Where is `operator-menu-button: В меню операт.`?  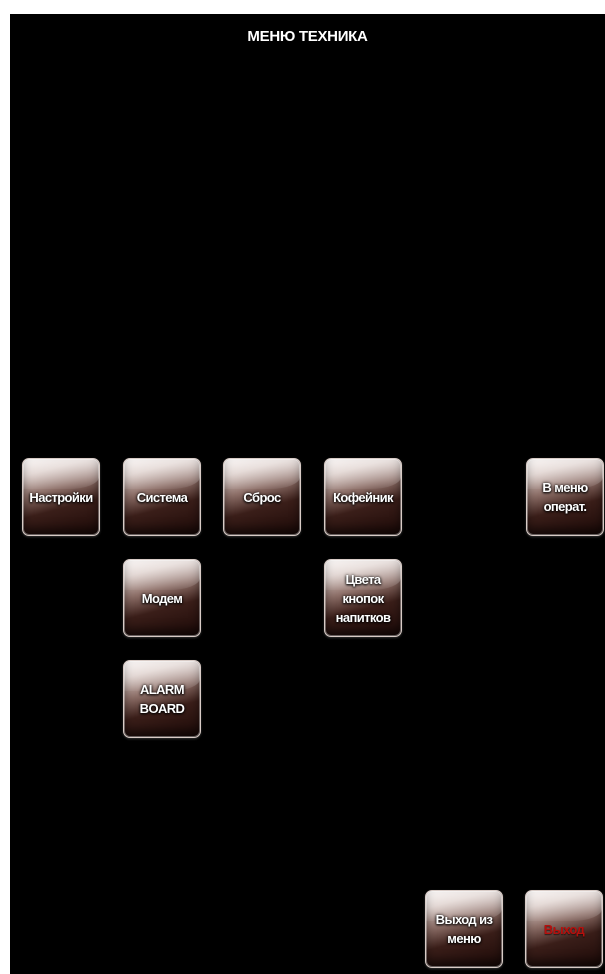 operator-menu-button: В меню операт. is located at coordinates (565, 497).